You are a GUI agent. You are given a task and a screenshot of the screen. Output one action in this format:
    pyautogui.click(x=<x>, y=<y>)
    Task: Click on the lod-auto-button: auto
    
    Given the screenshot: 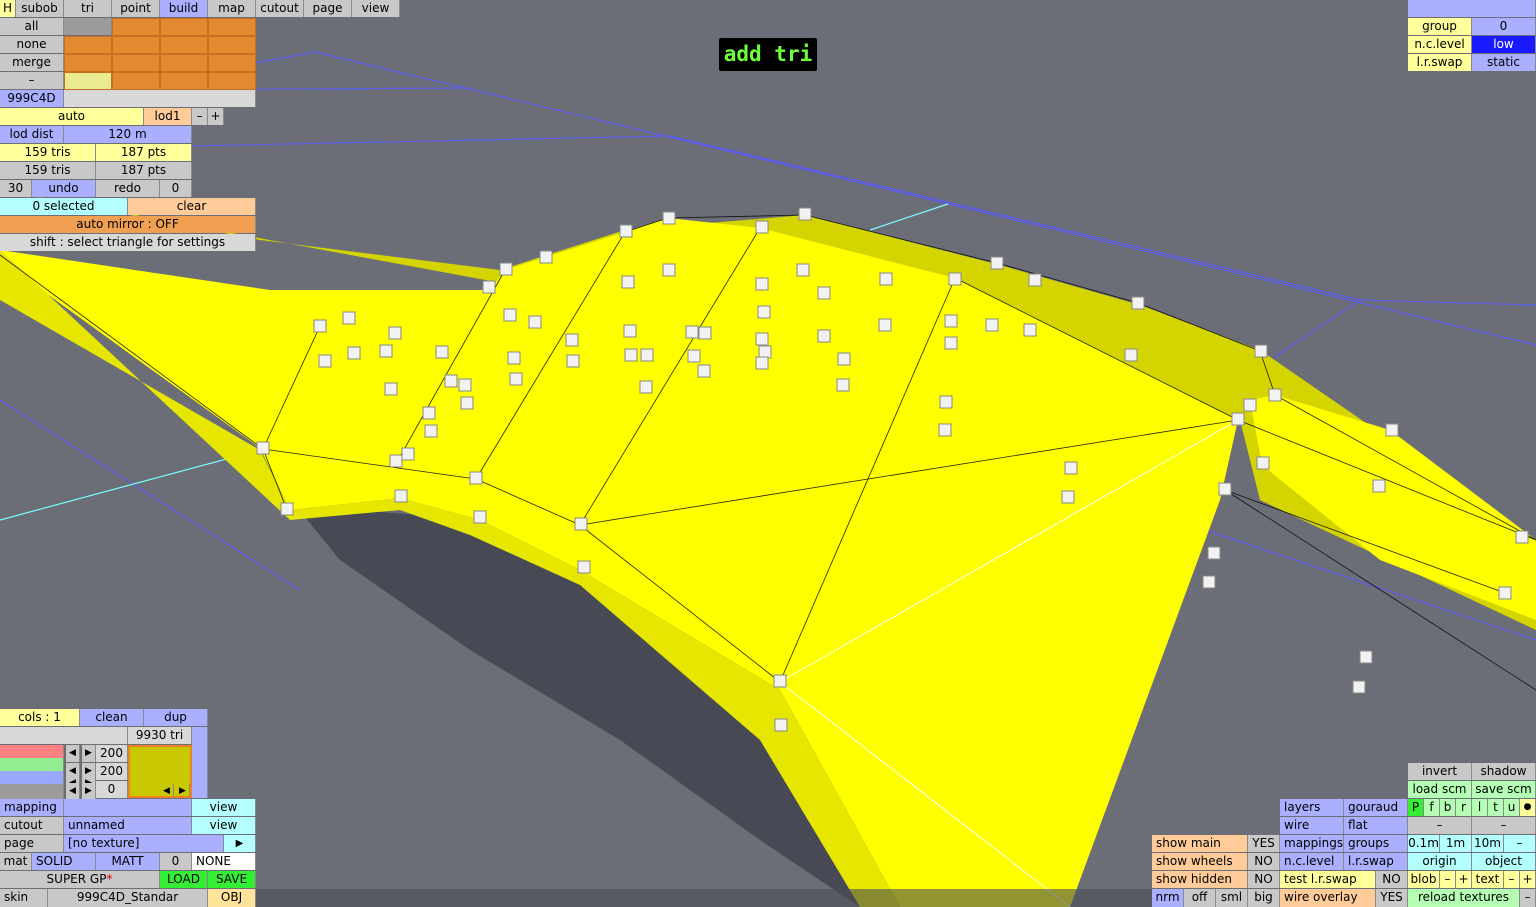 What is the action you would take?
    pyautogui.click(x=72, y=116)
    